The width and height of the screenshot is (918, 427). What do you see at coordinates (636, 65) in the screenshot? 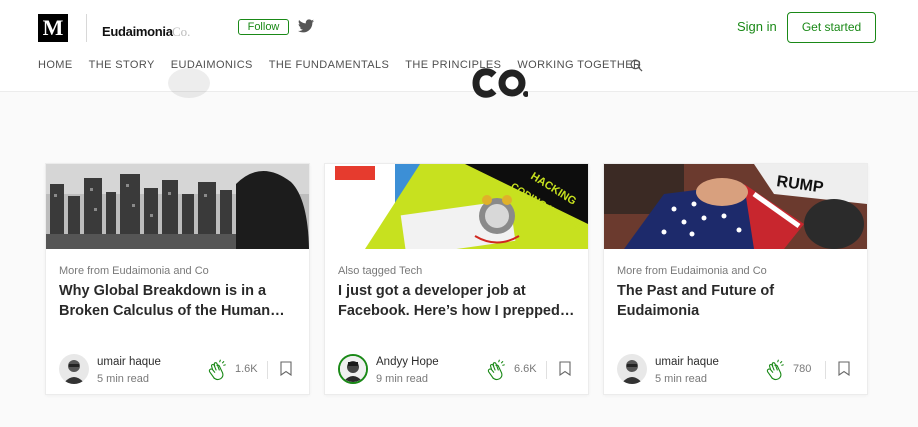
I see `search-icon` at bounding box center [636, 65].